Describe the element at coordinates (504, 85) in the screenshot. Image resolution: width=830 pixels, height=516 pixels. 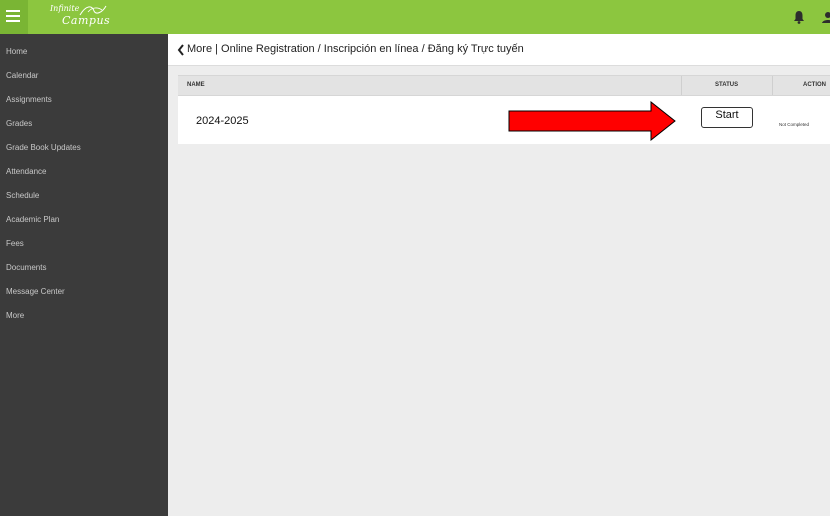
I see `table-header: NAME STATUS ACTION` at that location.